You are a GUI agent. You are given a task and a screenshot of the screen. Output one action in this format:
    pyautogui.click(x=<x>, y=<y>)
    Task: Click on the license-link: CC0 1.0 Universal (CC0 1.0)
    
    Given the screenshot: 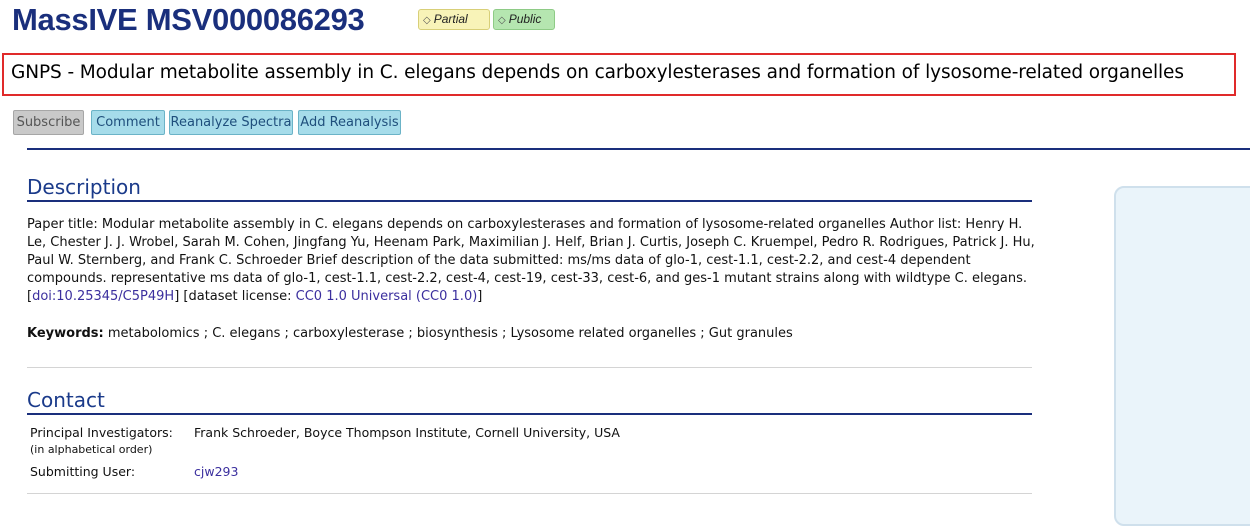 What is the action you would take?
    pyautogui.click(x=387, y=296)
    